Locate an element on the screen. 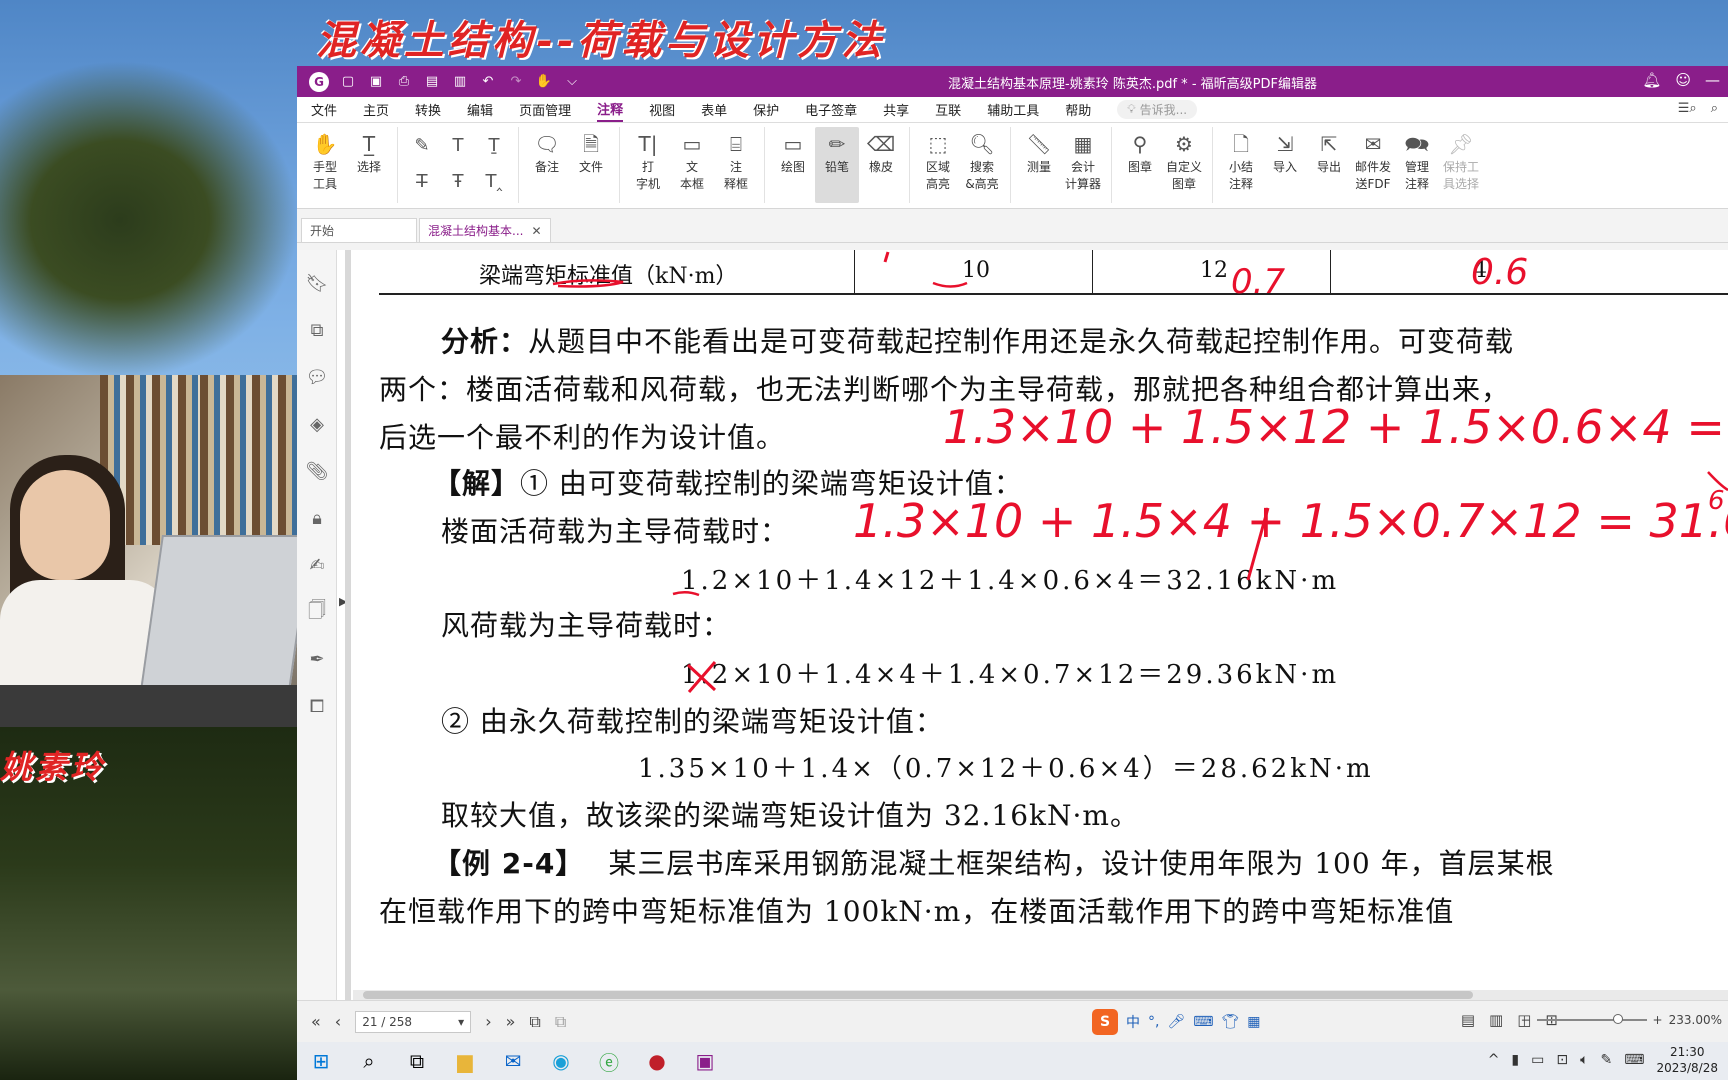  mail-icon: ✉ is located at coordinates (513, 1061).